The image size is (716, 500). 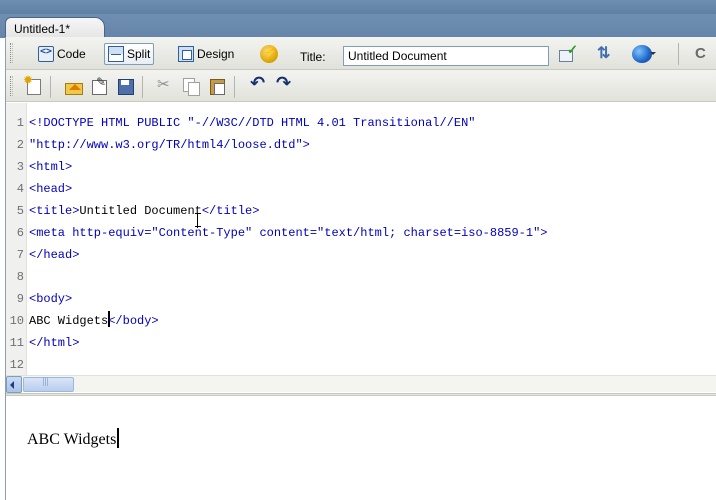 I want to click on live-view-bolt-icon, so click(x=269, y=54).